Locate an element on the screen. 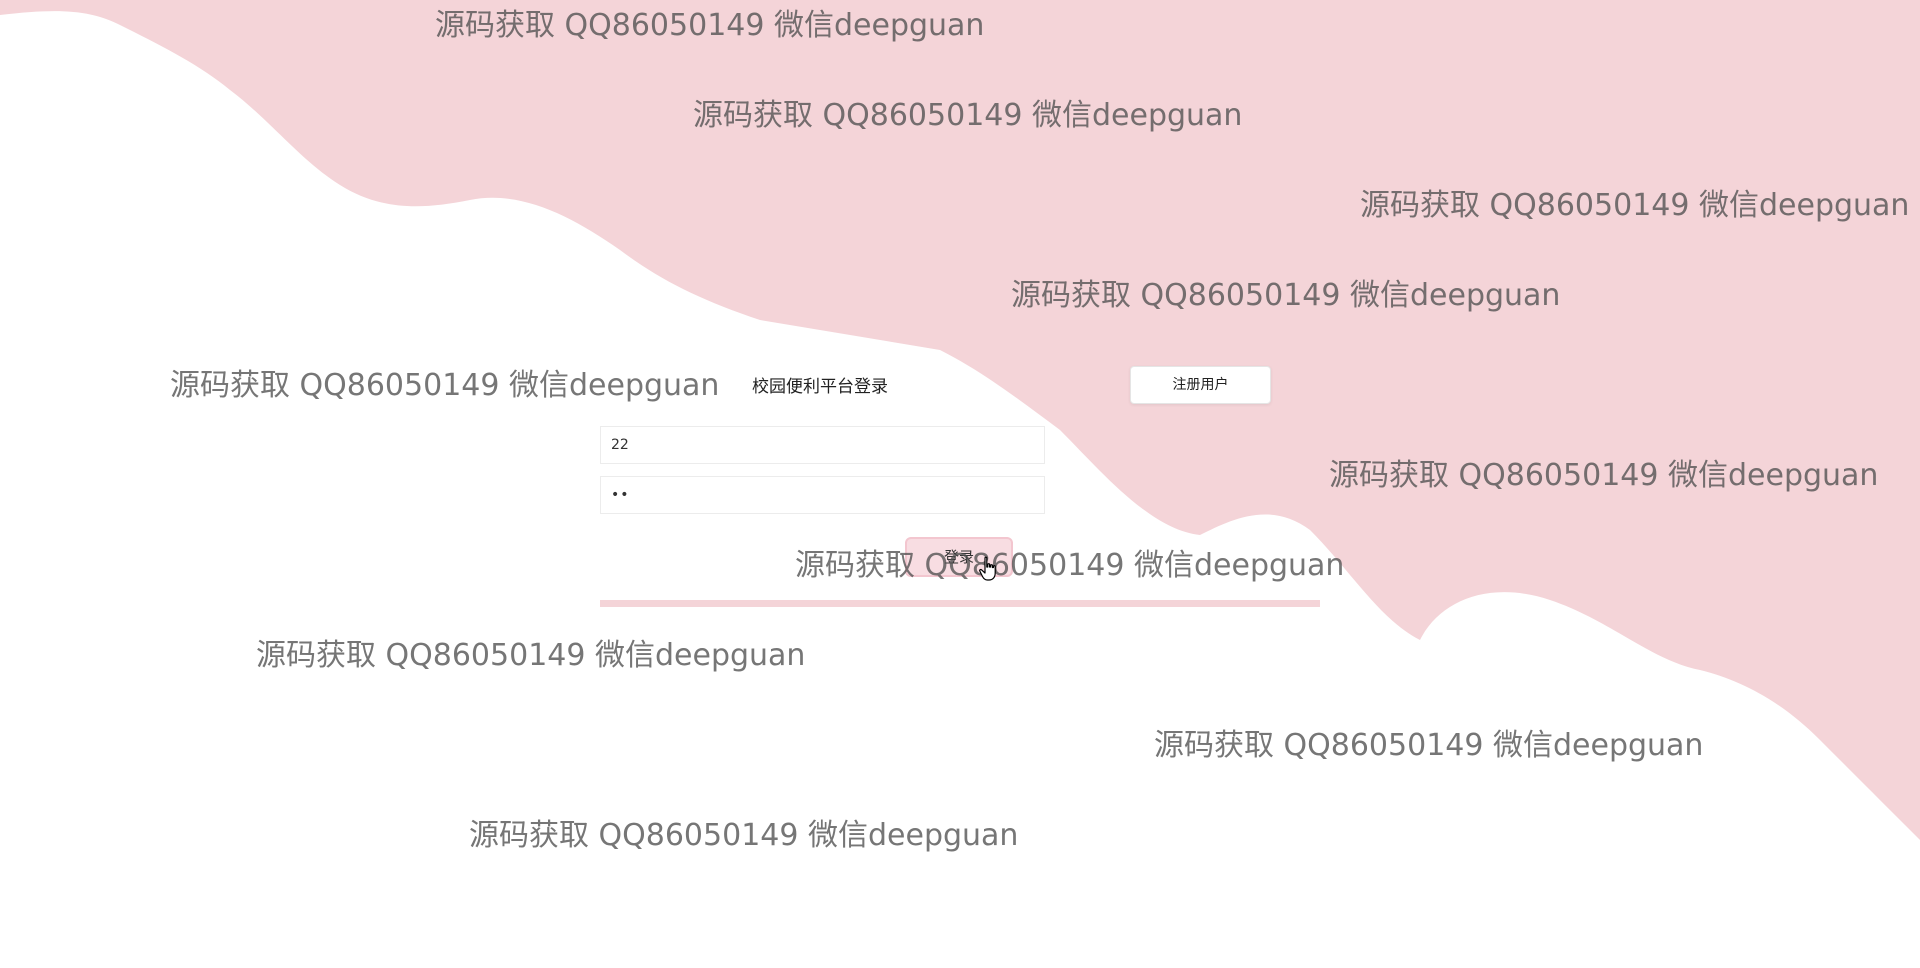 Image resolution: width=1920 pixels, height=968 pixels. register-button: 注册用户 is located at coordinates (1200, 385).